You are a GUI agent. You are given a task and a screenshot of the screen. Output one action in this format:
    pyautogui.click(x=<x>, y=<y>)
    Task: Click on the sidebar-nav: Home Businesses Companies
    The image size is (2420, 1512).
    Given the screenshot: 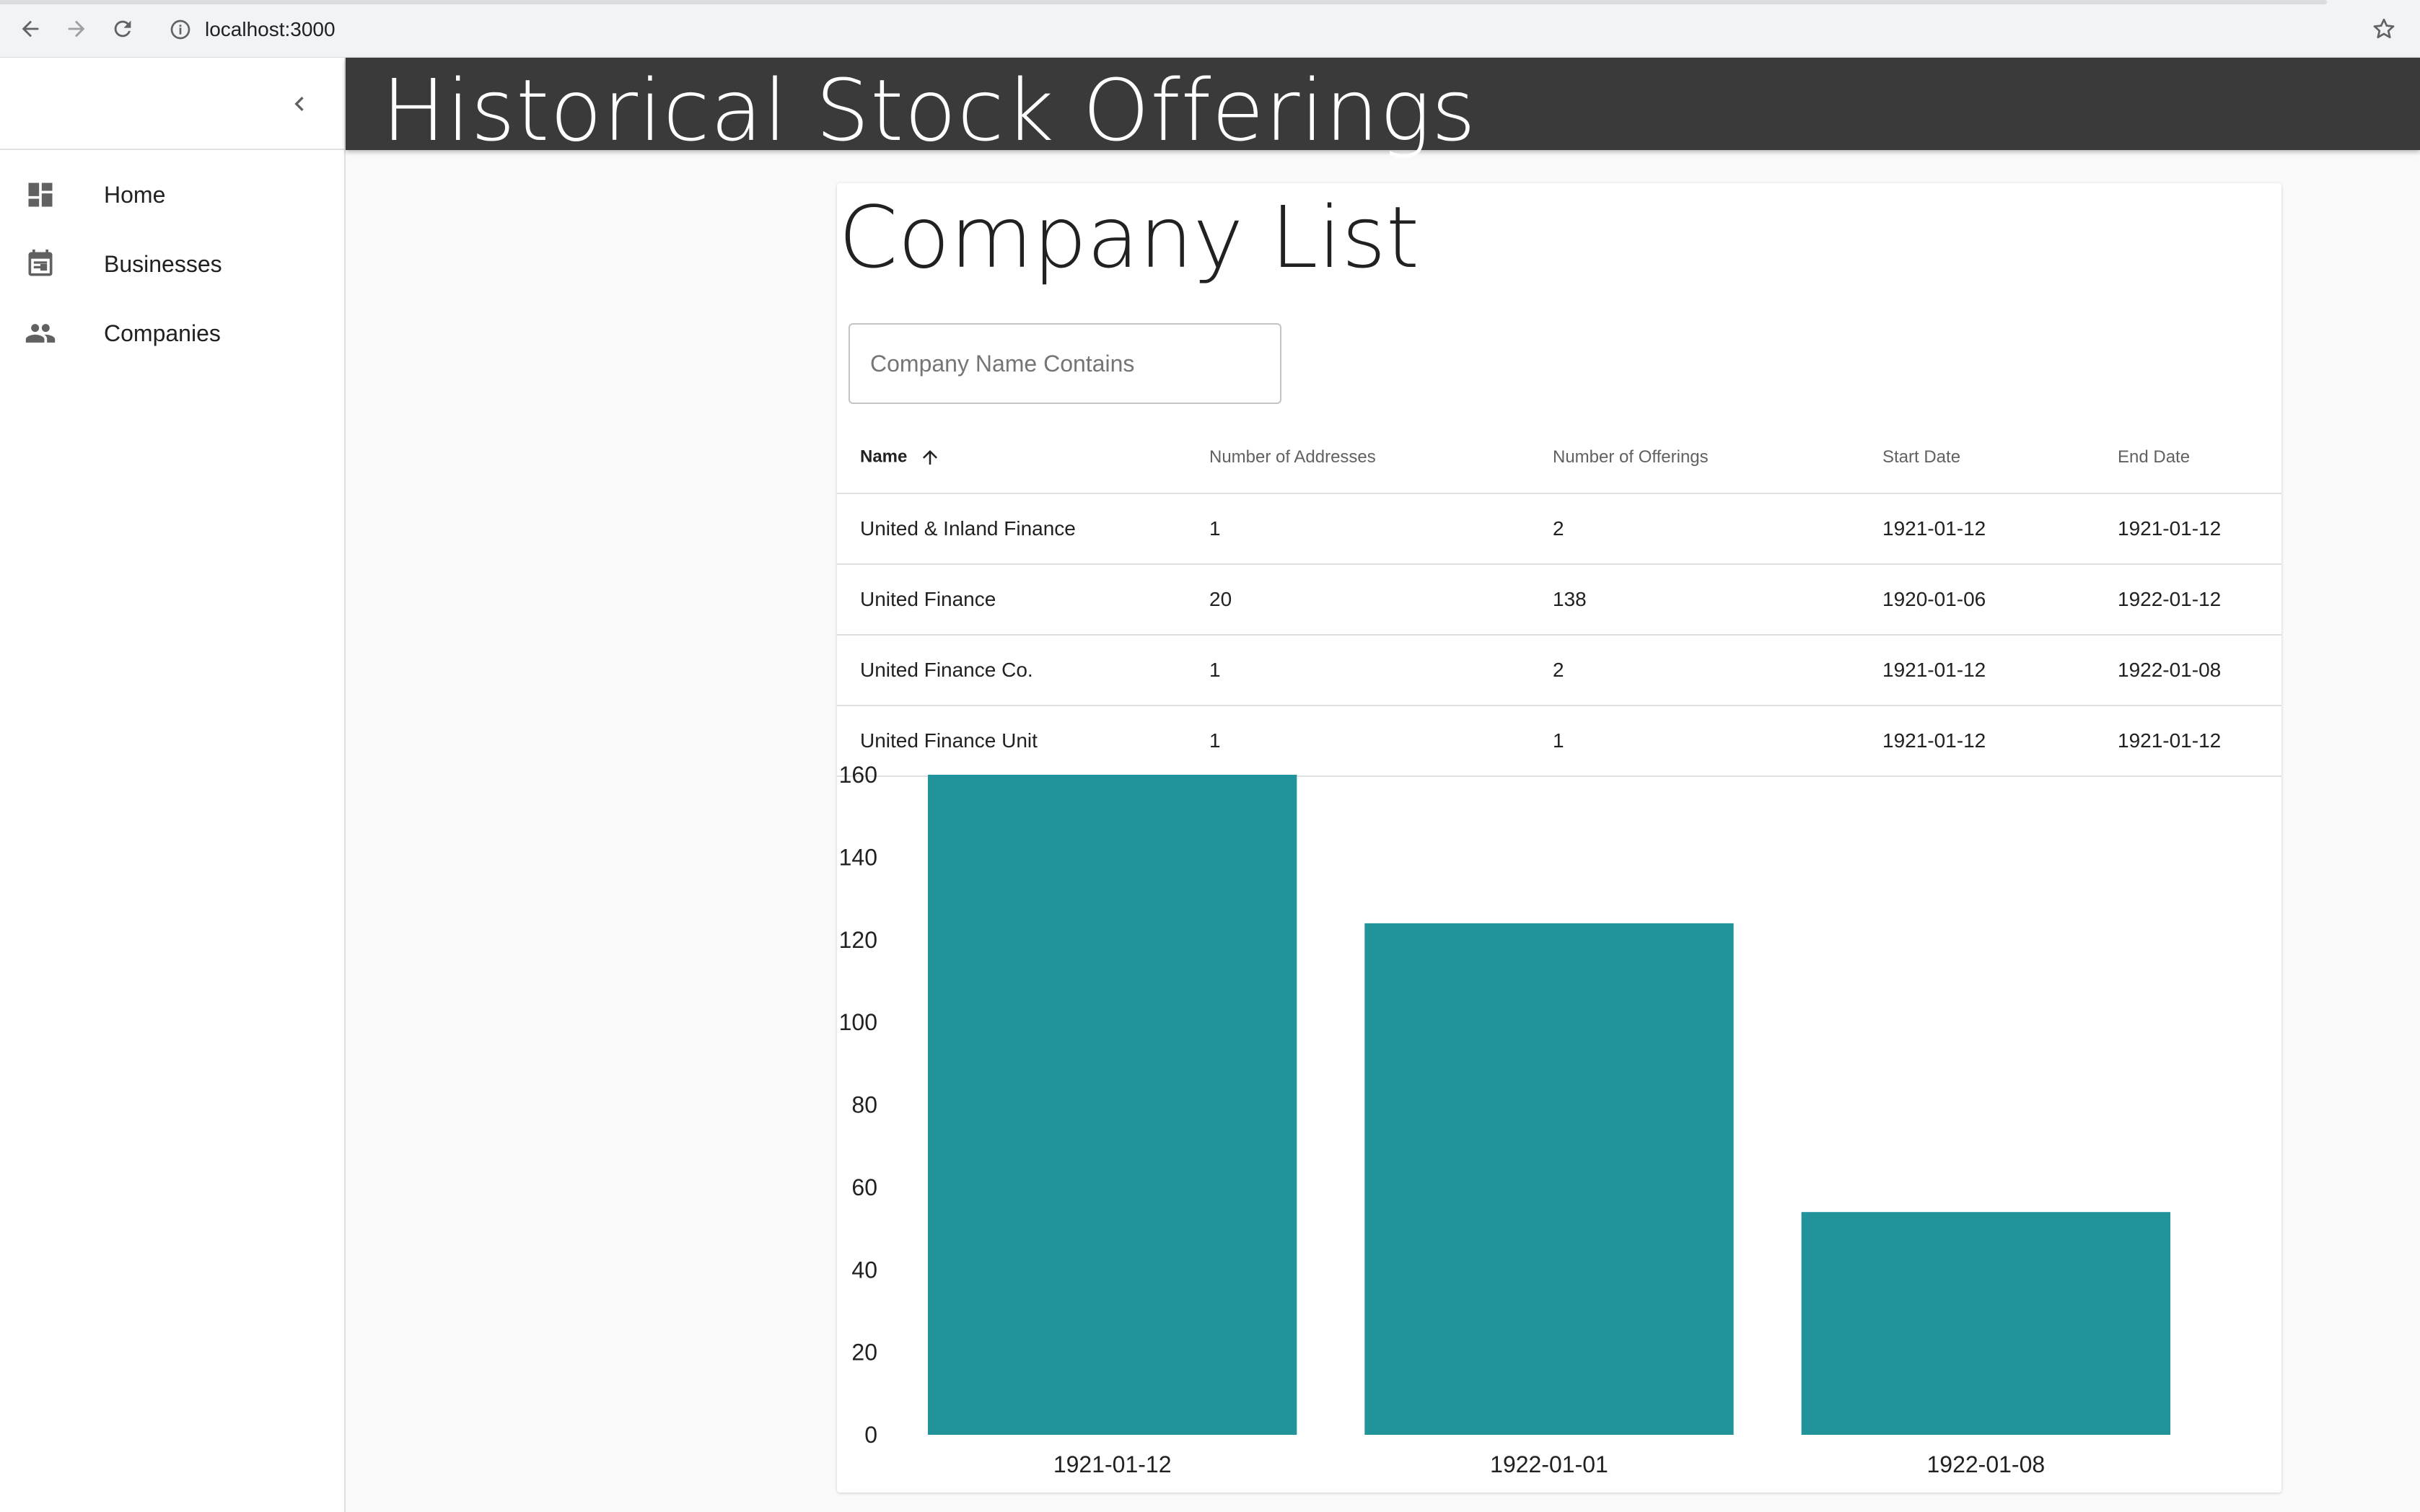 What is the action you would take?
    pyautogui.click(x=172, y=259)
    